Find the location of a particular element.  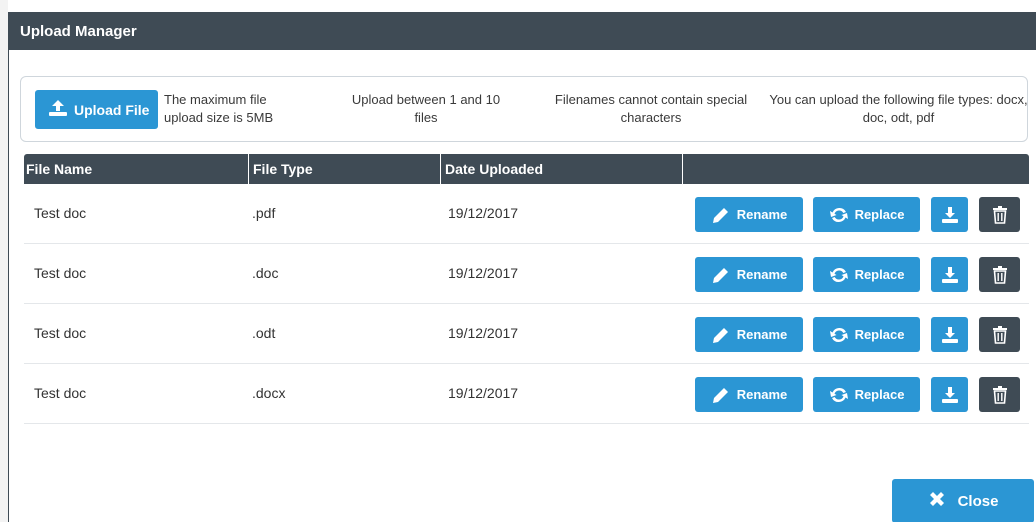

upload-file-button: Upload File is located at coordinates (96, 109).